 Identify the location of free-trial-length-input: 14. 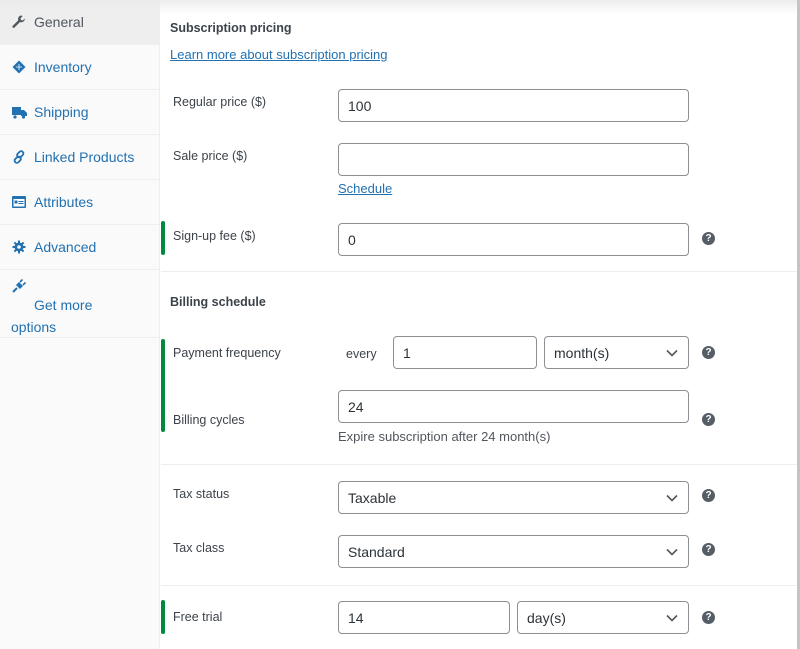
(424, 617).